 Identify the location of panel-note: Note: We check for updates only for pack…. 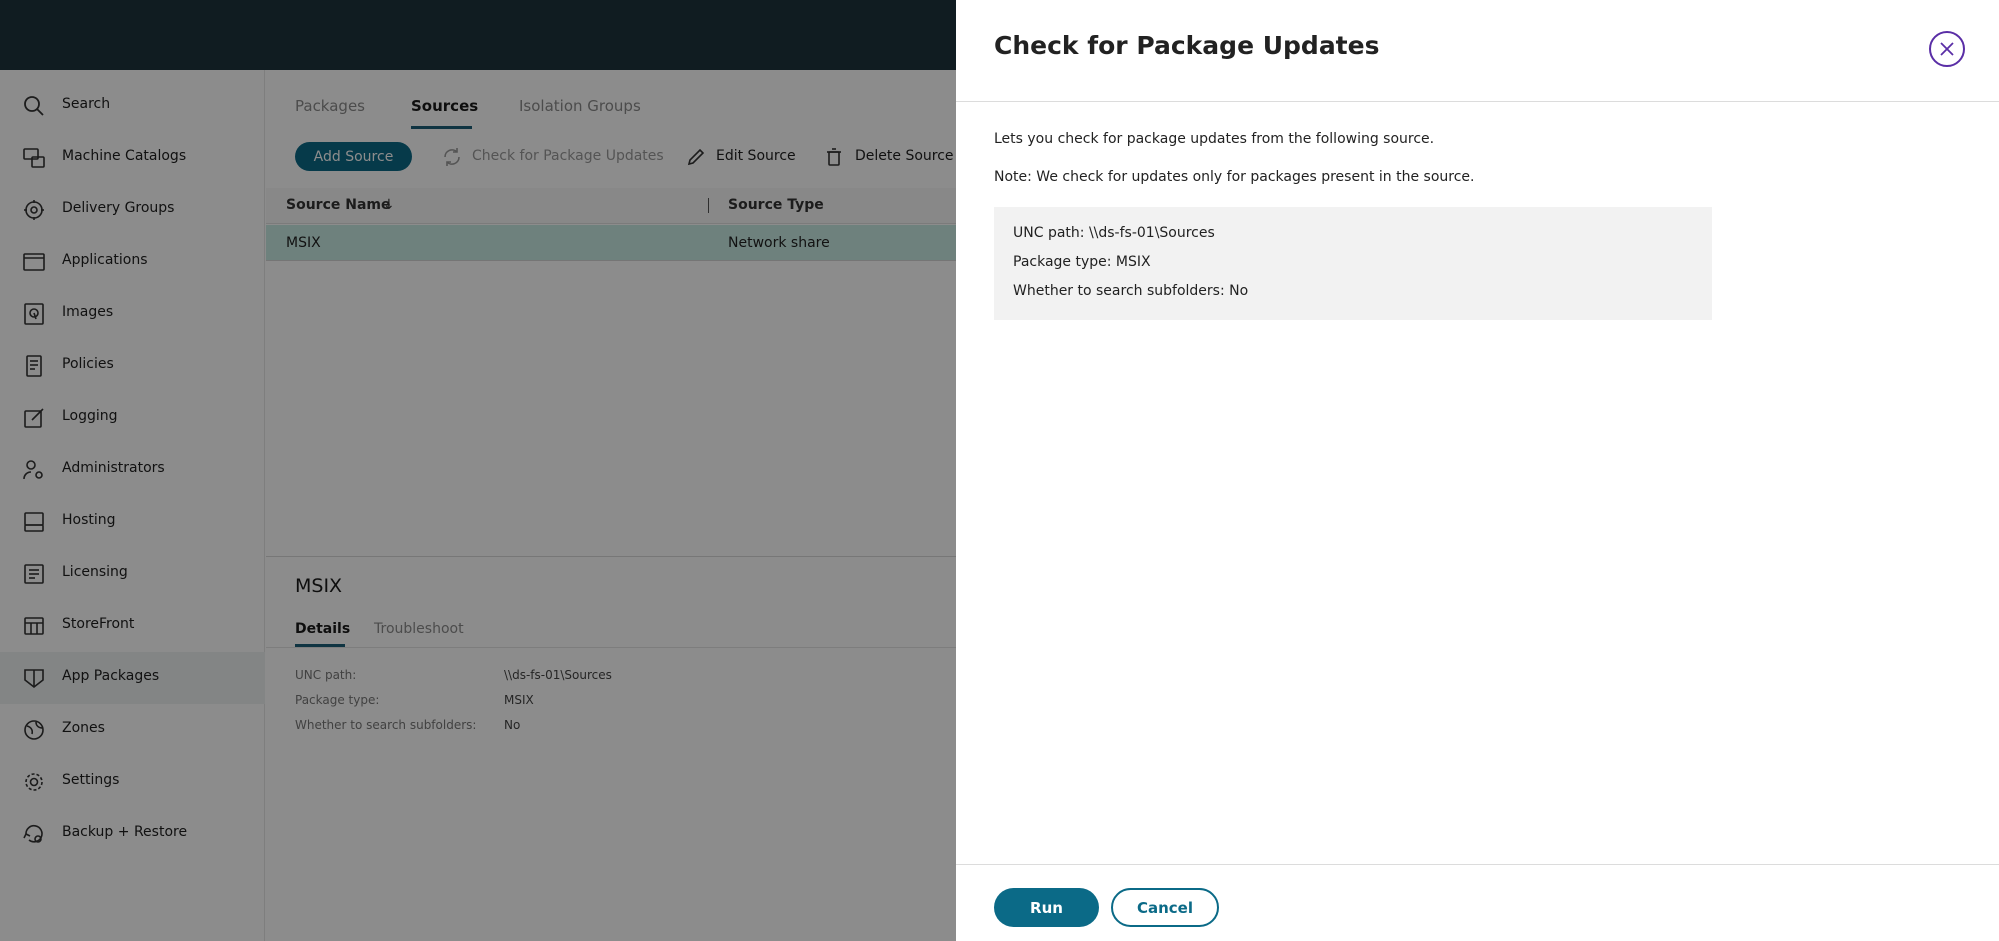
(1234, 177).